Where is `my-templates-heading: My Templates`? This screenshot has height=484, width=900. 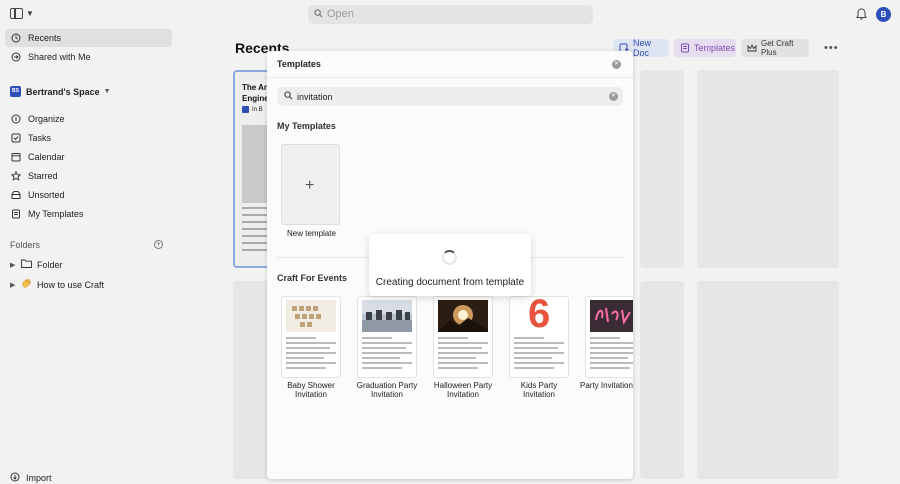 my-templates-heading: My Templates is located at coordinates (306, 126).